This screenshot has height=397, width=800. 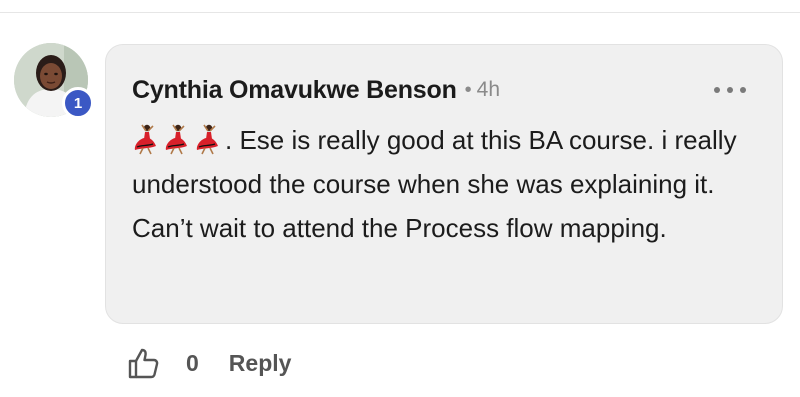 What do you see at coordinates (294, 90) in the screenshot?
I see `author-name: Cynthia Omavukwe Benson` at bounding box center [294, 90].